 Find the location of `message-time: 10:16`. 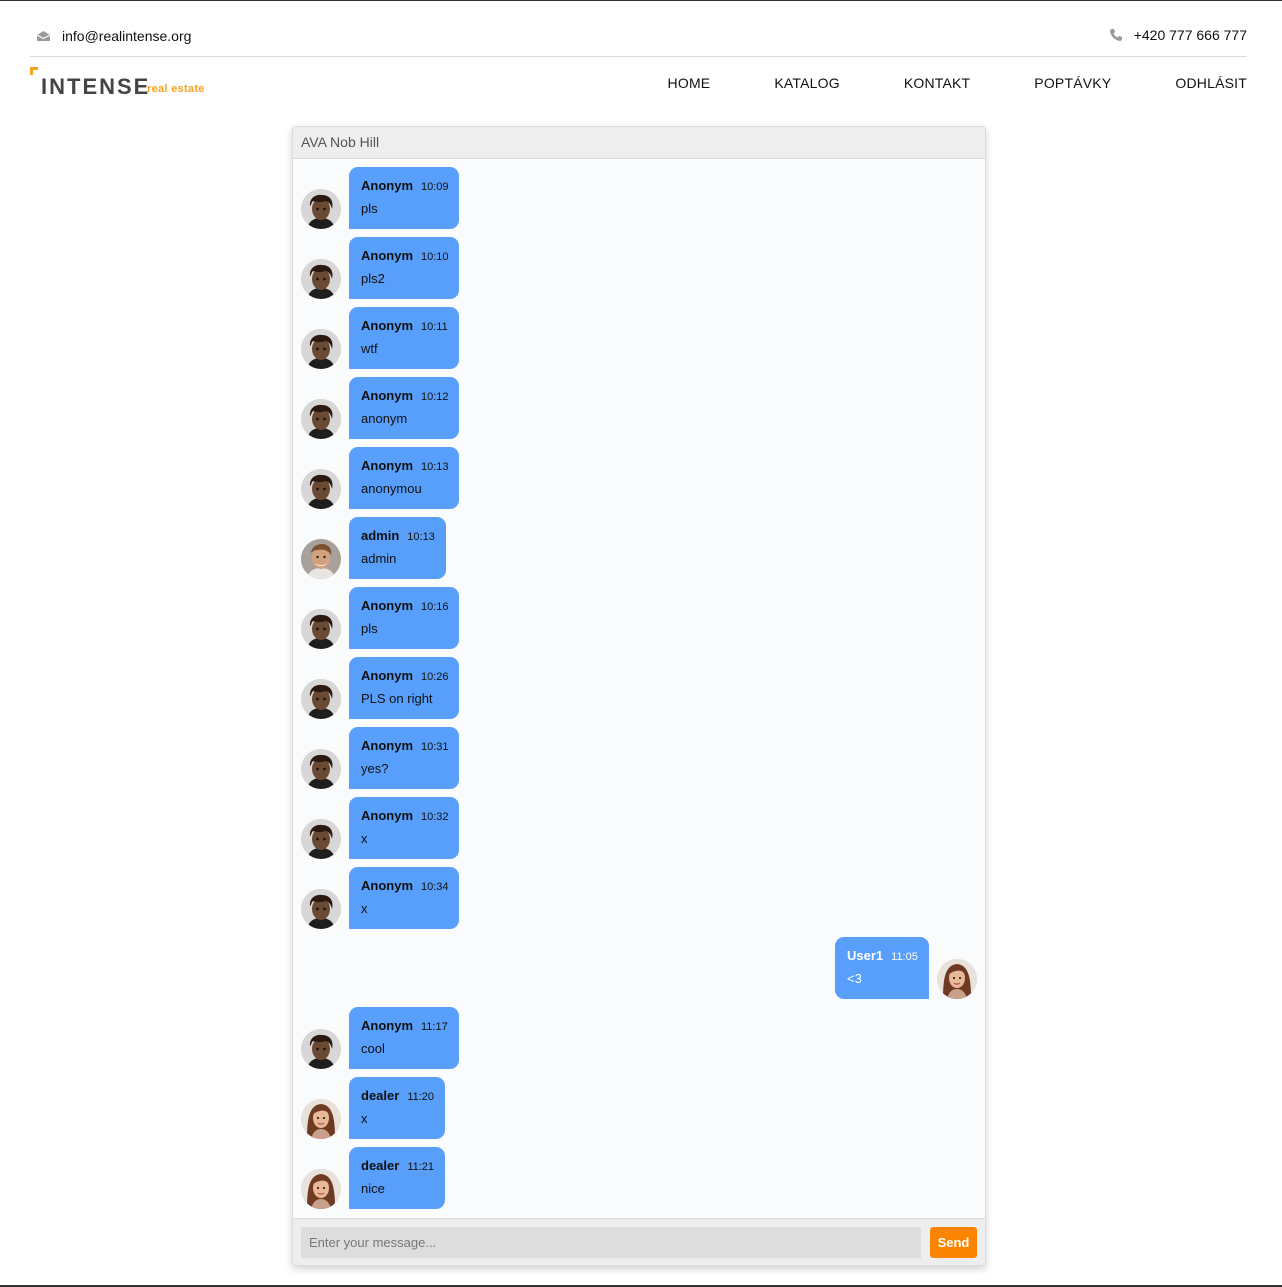

message-time: 10:16 is located at coordinates (435, 607).